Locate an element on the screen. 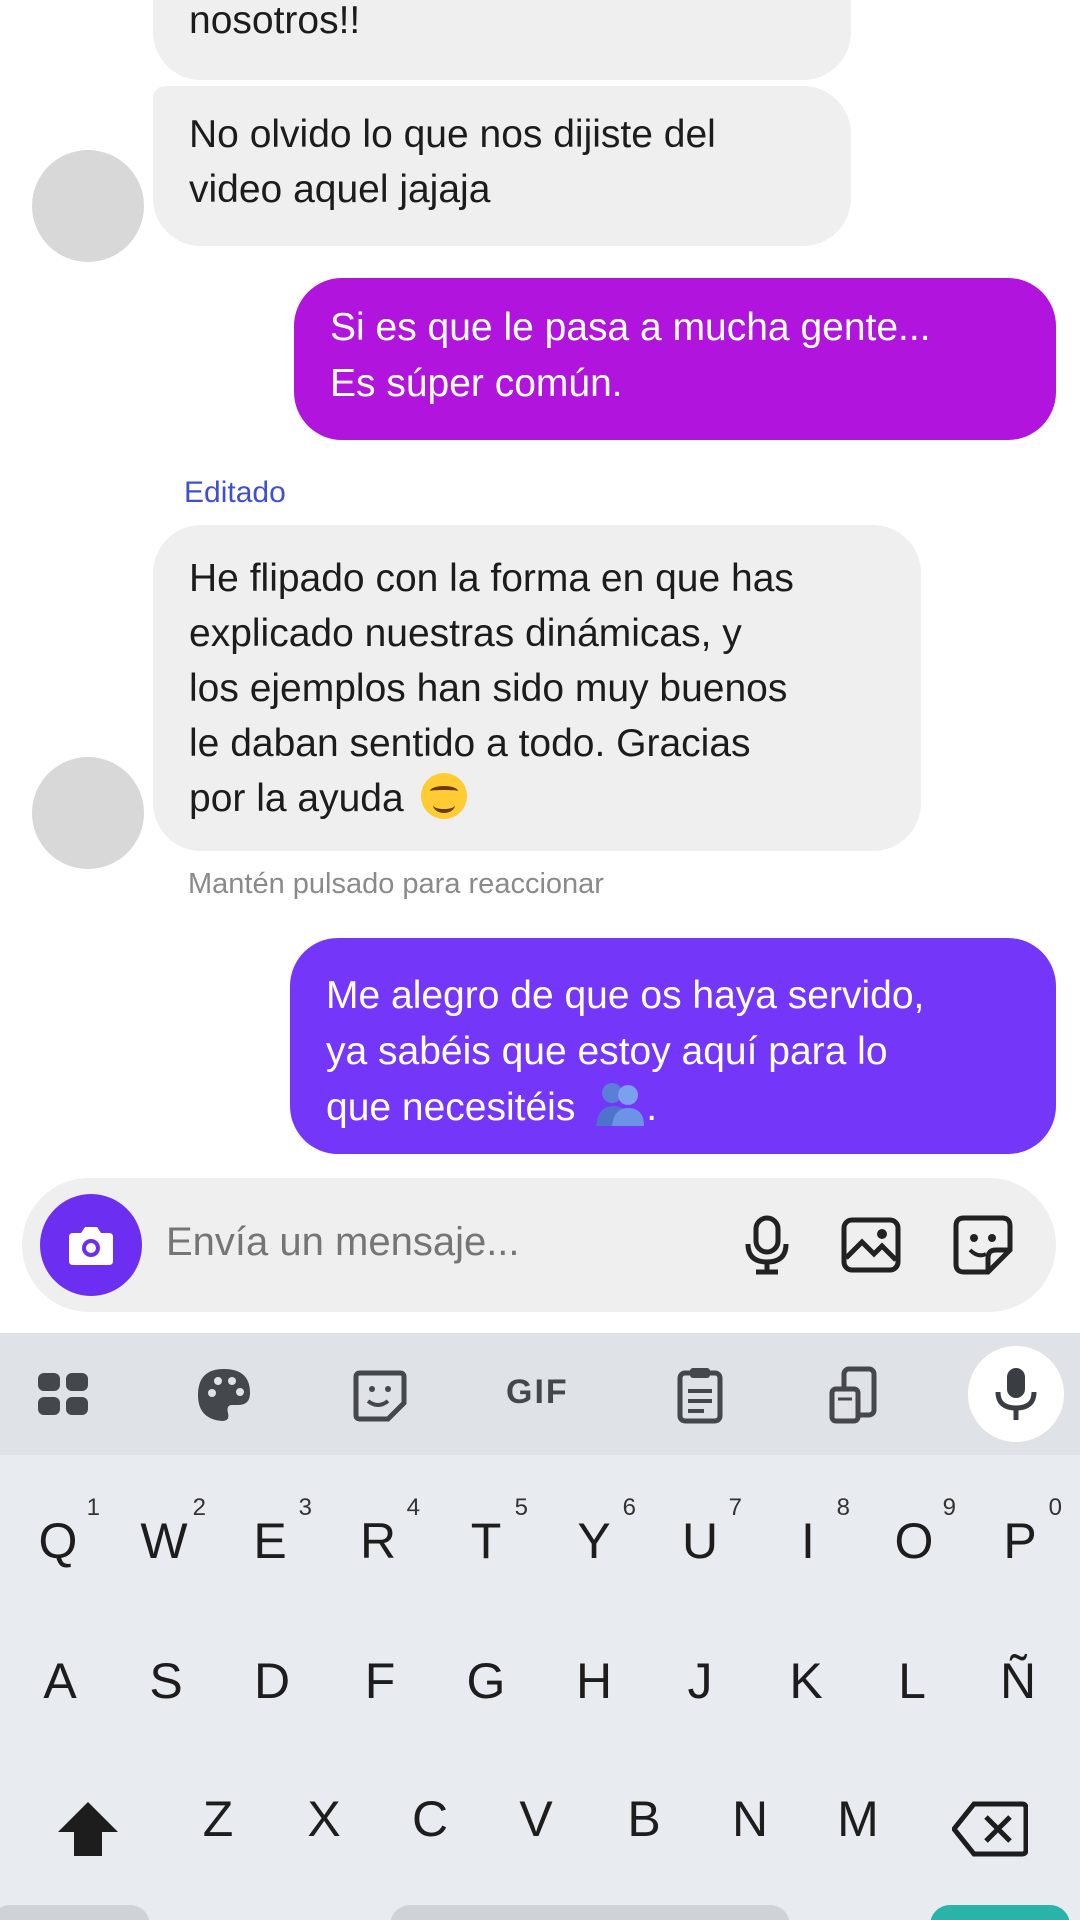  camera-icon is located at coordinates (91, 1246).